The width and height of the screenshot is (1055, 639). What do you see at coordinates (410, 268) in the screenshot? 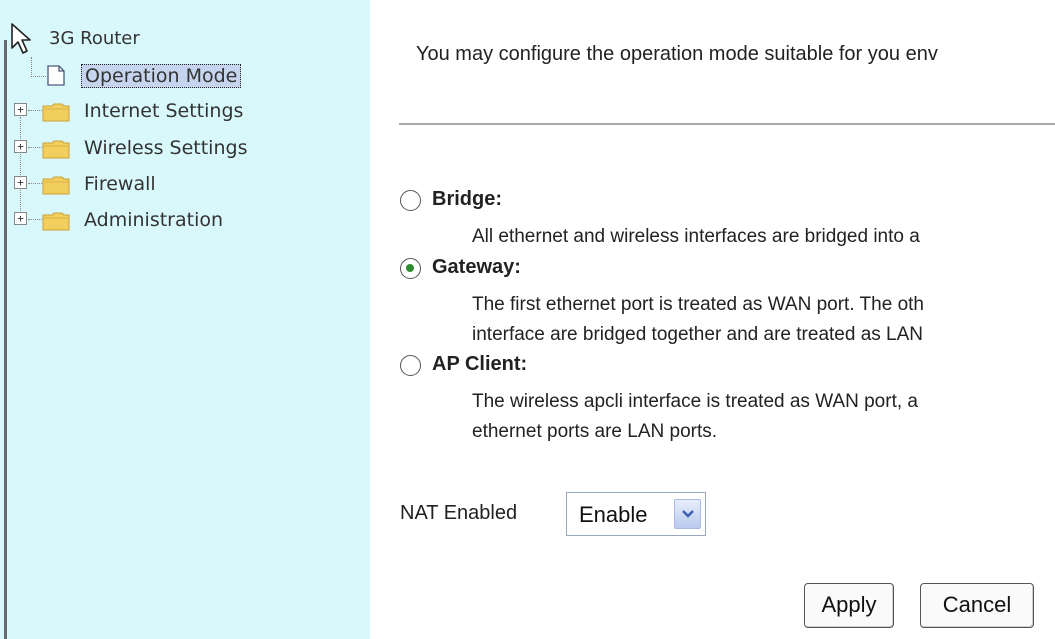
I see `gateway-radio` at bounding box center [410, 268].